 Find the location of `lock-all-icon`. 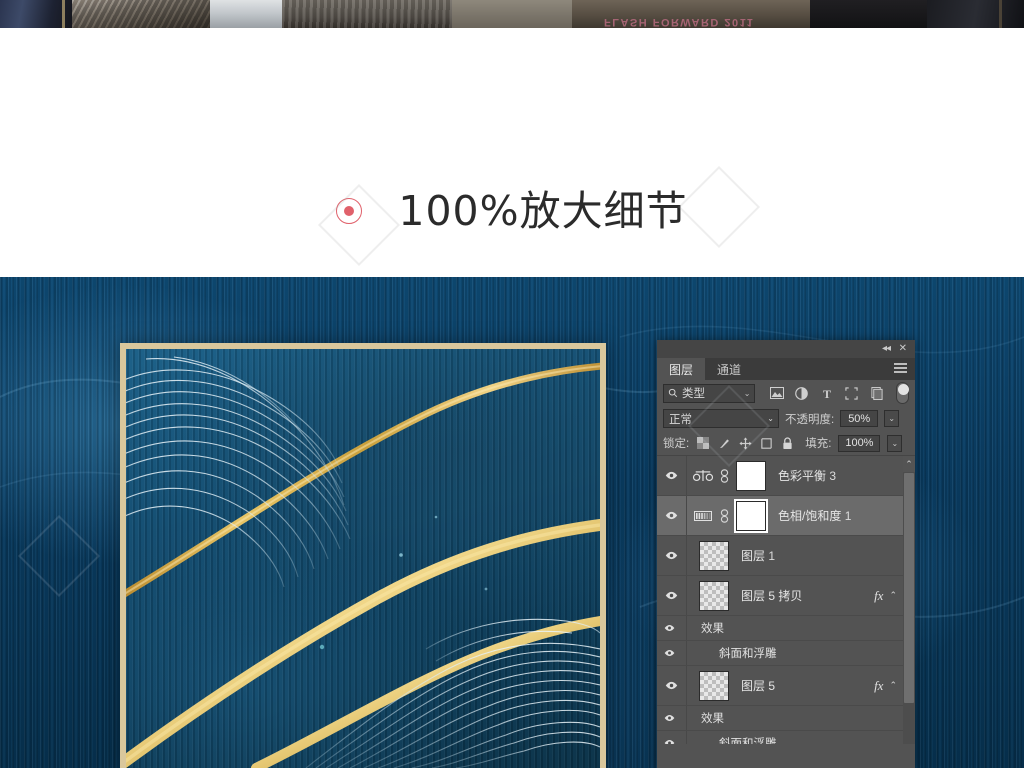

lock-all-icon is located at coordinates (787, 443).